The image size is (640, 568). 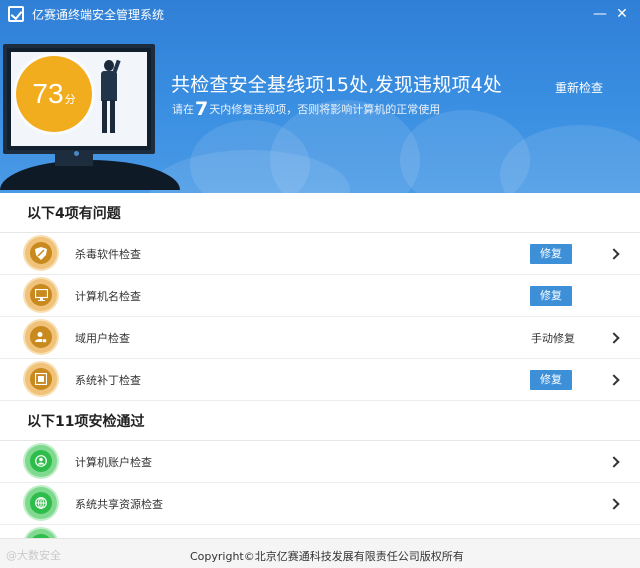 I want to click on item-label: 系统补丁检查, so click(x=108, y=380).